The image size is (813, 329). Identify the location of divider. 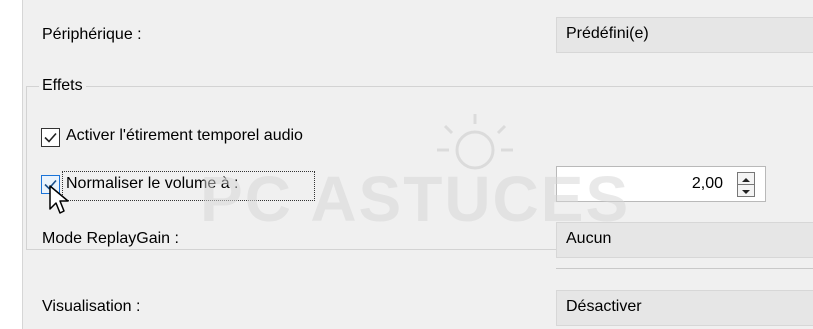
(684, 268).